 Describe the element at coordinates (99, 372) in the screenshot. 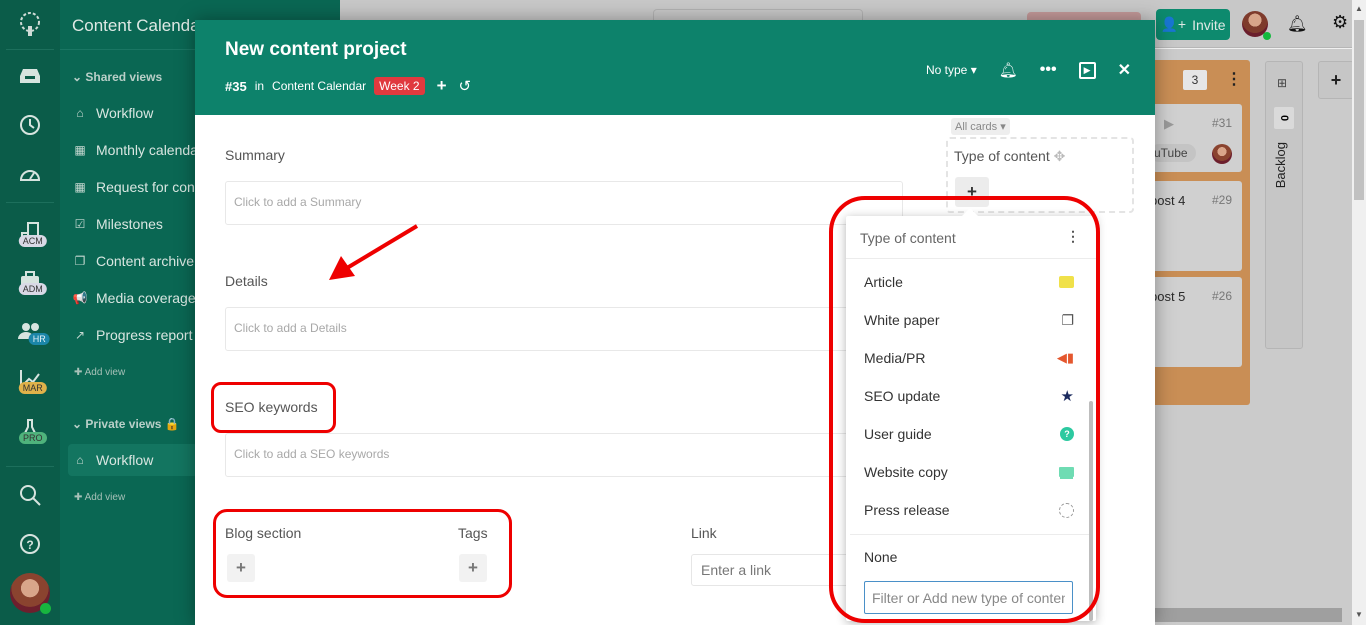

I see `add-shared-view-button: ✚ Add view` at that location.